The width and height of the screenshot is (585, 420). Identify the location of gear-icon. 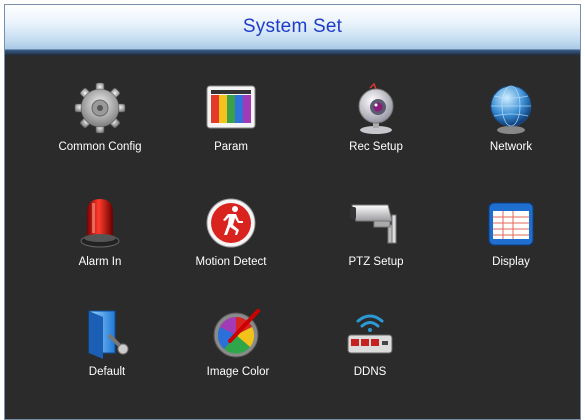
(100, 108).